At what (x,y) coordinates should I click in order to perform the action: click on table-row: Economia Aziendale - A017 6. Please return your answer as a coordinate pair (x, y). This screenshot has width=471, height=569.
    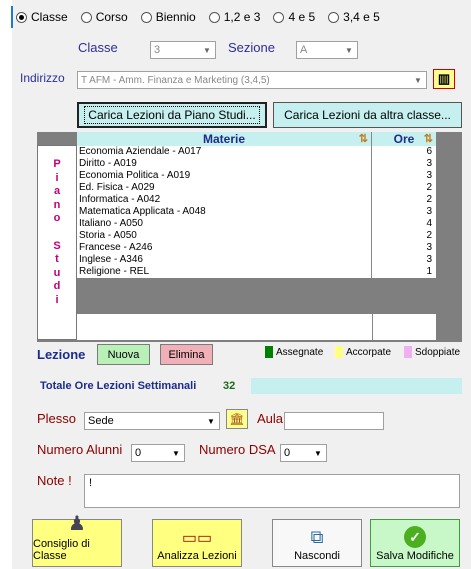
    Looking at the image, I should click on (256, 152).